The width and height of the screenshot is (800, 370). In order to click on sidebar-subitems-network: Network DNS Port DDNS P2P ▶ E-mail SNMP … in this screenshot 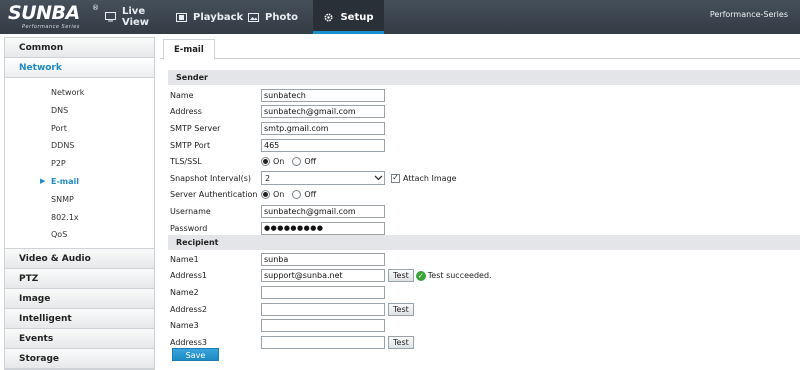, I will do `click(79, 164)`.